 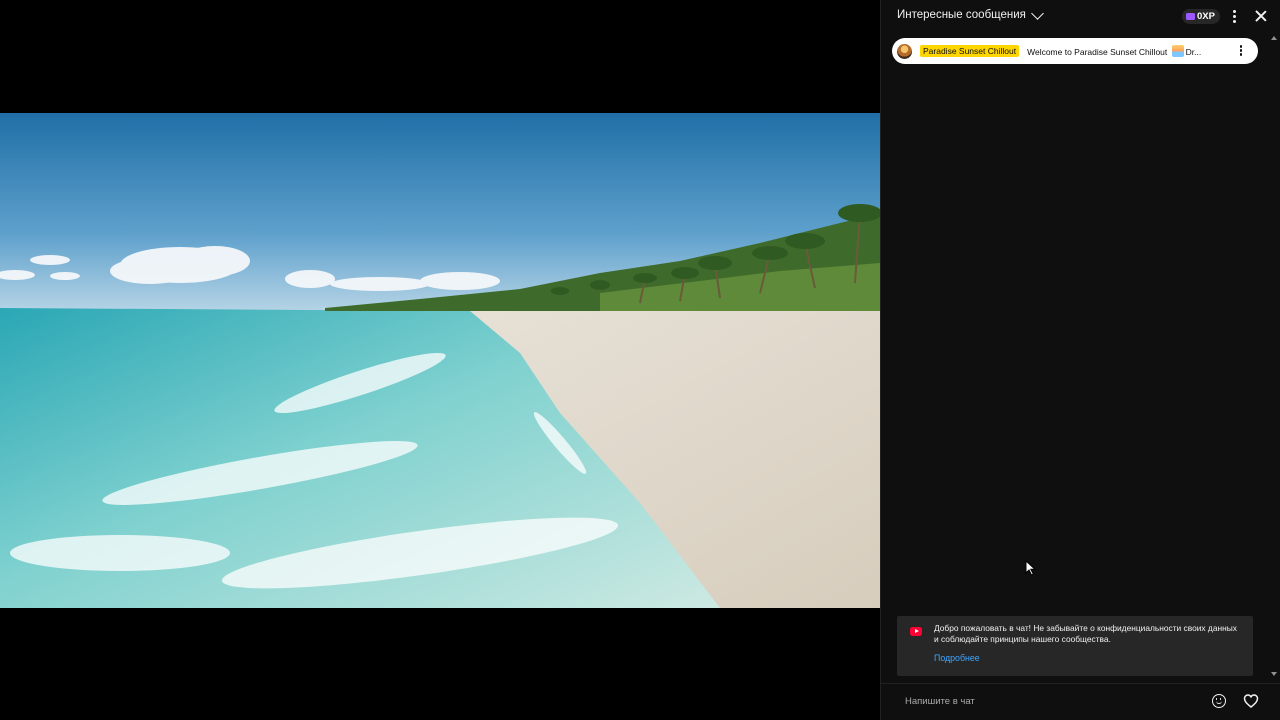 What do you see at coordinates (961, 15) in the screenshot?
I see `chat-mode-label: Интересные сообщения` at bounding box center [961, 15].